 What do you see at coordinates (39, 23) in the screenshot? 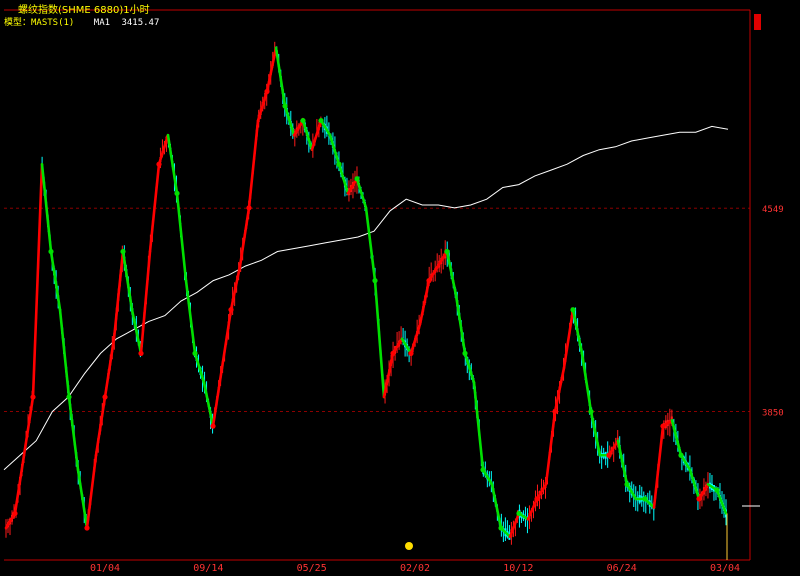
I see `model-label: 模型：MASTS(1)` at bounding box center [39, 23].